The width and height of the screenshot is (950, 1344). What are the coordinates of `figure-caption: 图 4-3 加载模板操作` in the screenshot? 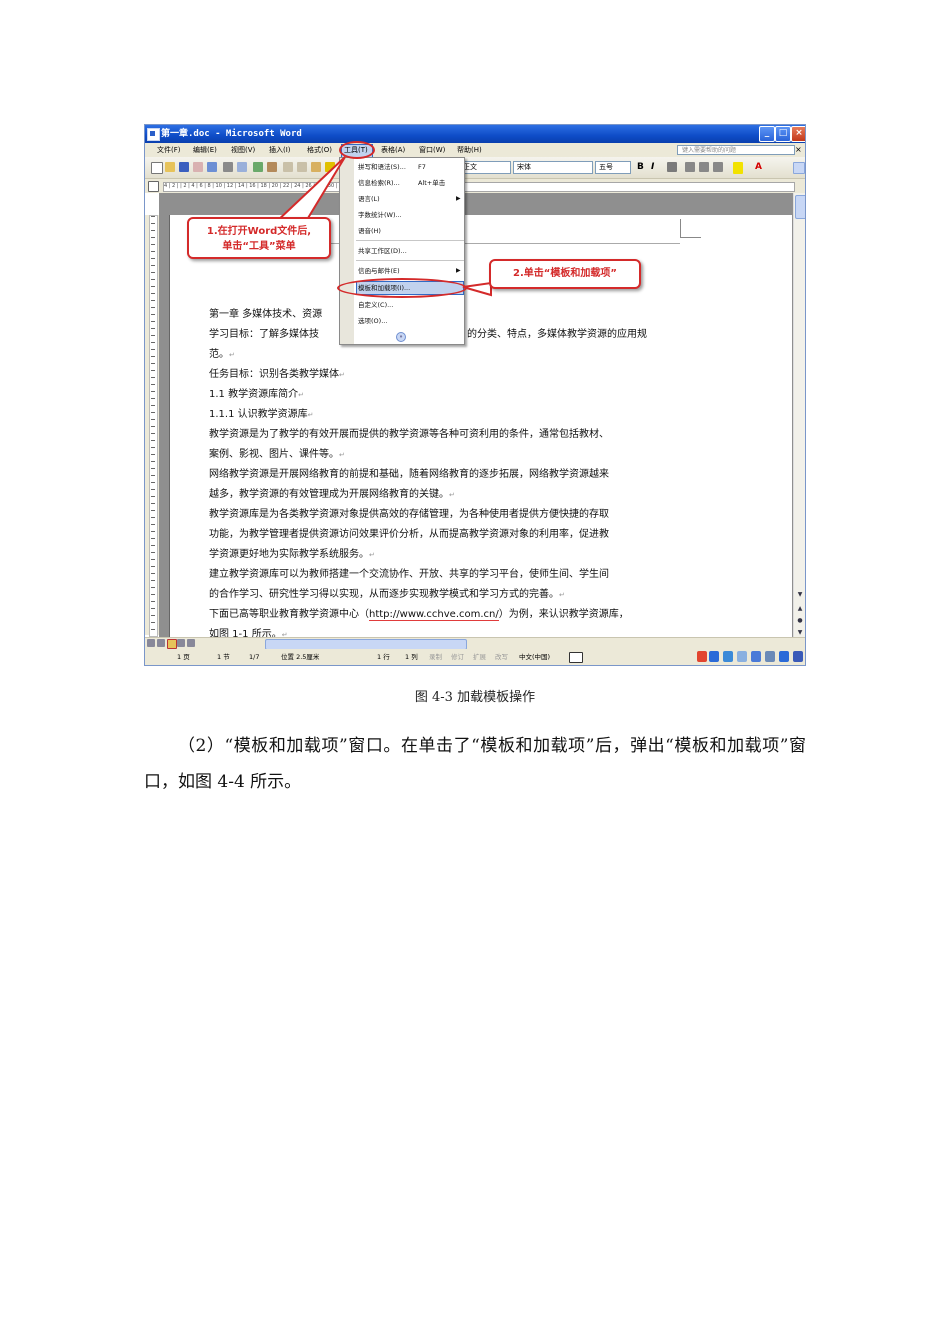 It's located at (475, 697).